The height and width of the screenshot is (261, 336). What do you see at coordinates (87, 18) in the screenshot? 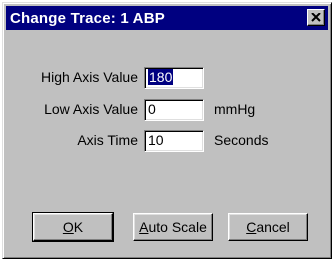
I see `window-title: Change Trace: 1 ABP` at bounding box center [87, 18].